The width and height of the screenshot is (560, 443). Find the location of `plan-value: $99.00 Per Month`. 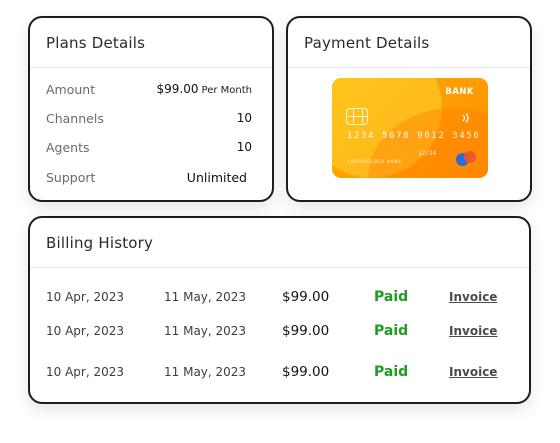

plan-value: $99.00 Per Month is located at coordinates (204, 89).